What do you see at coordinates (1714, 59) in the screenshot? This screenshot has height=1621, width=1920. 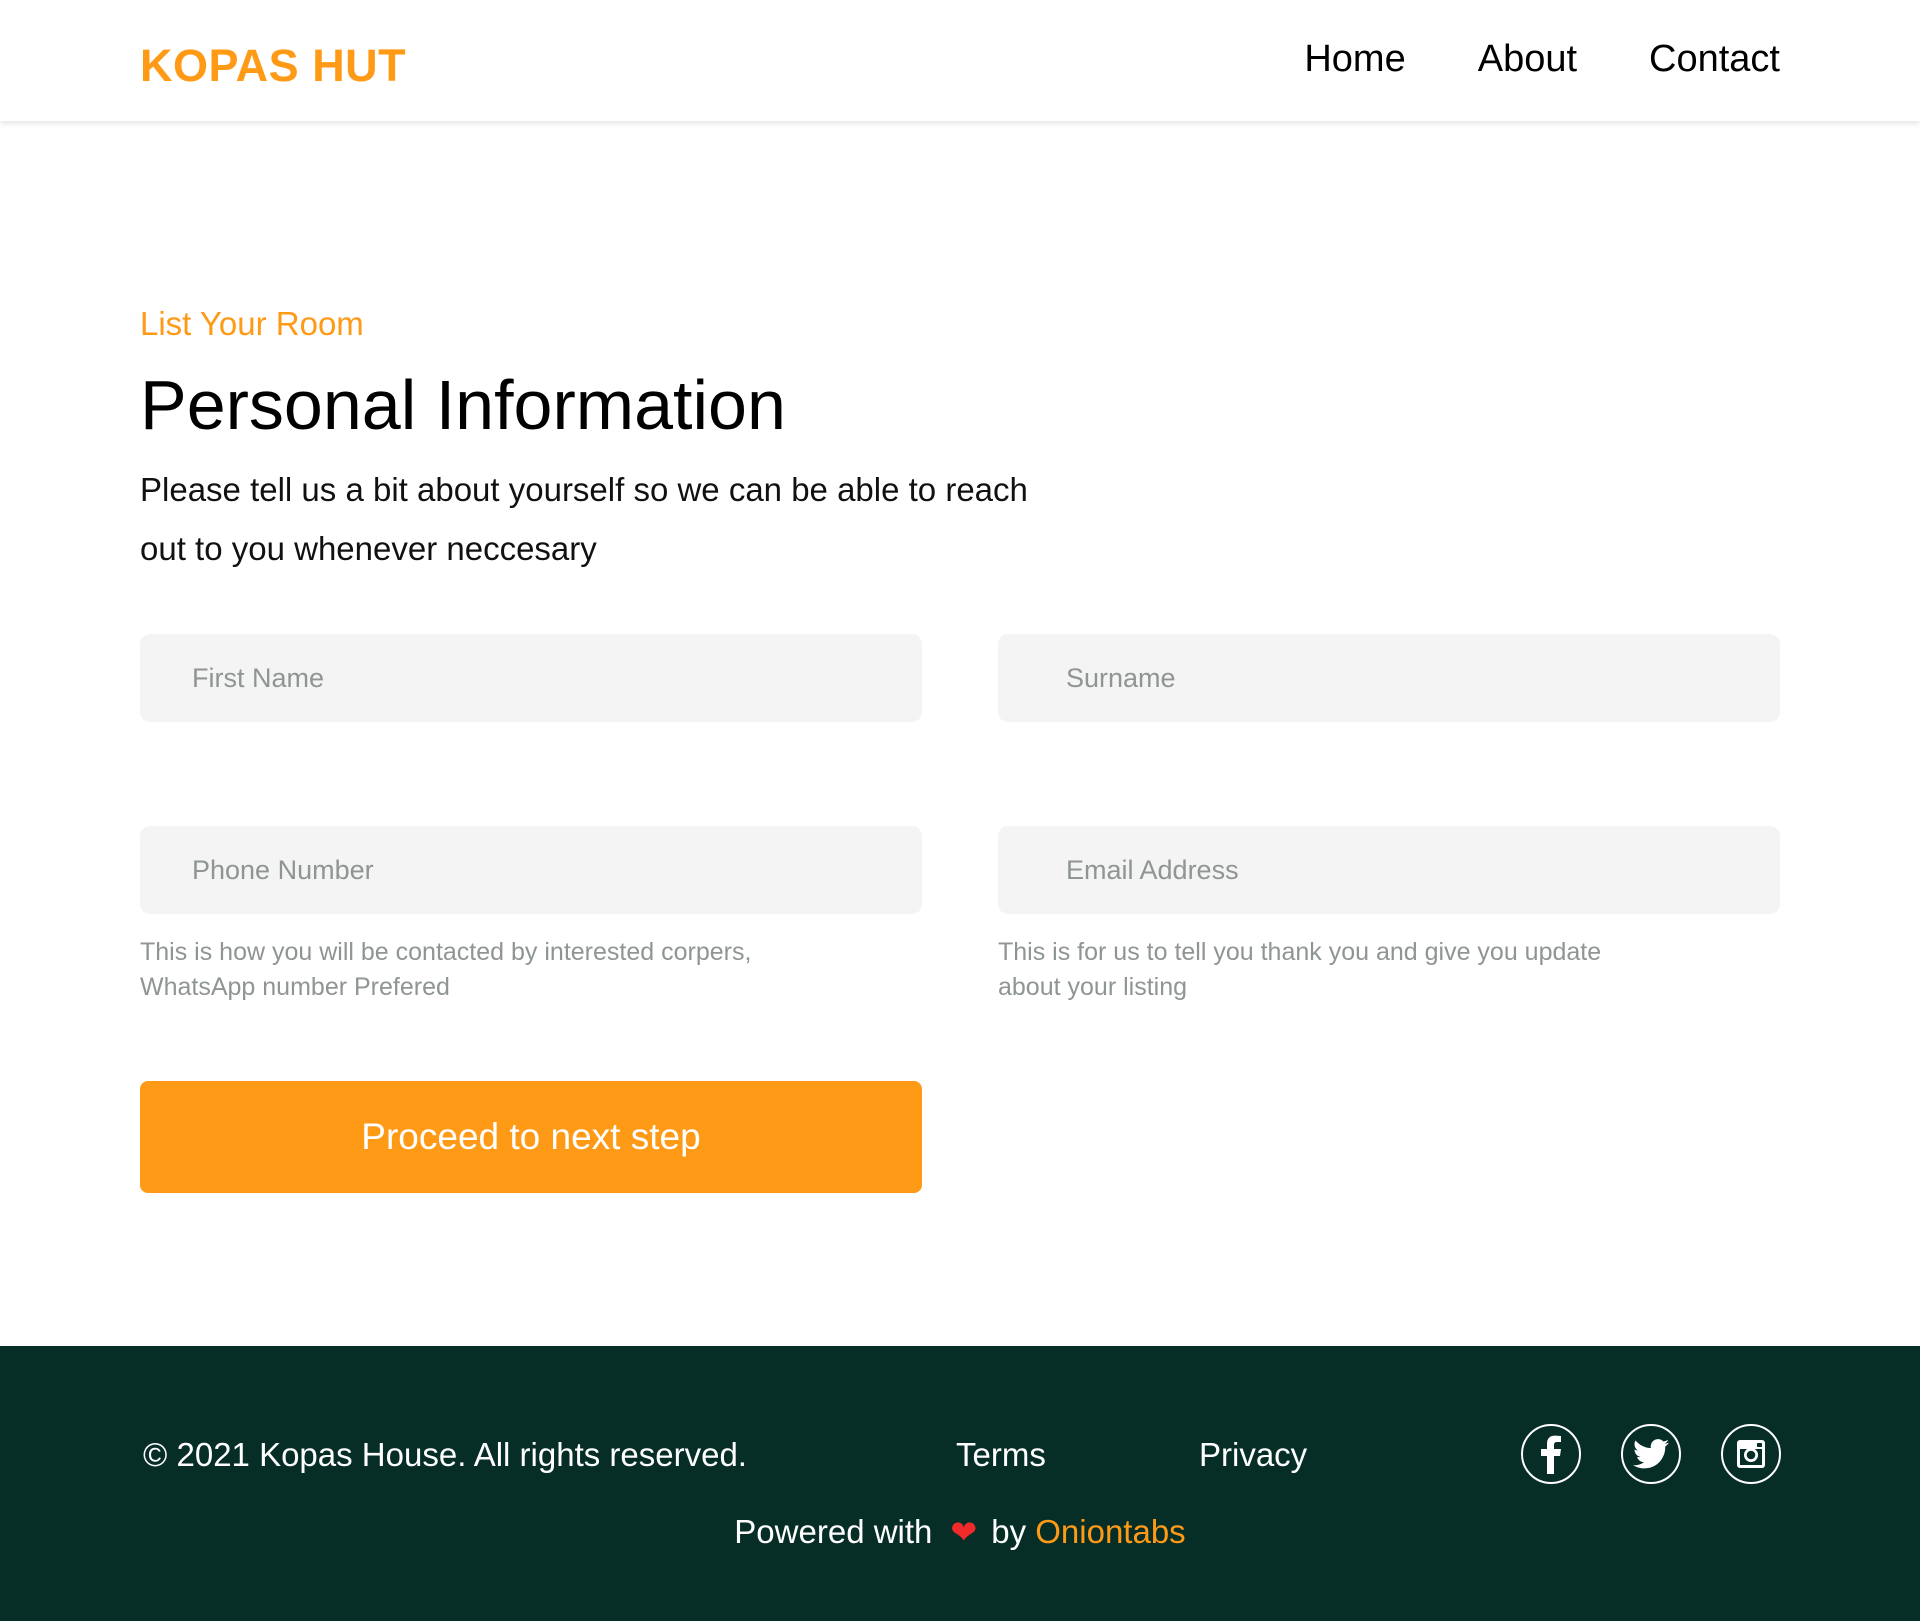 I see `nav-contact-link: Contact` at bounding box center [1714, 59].